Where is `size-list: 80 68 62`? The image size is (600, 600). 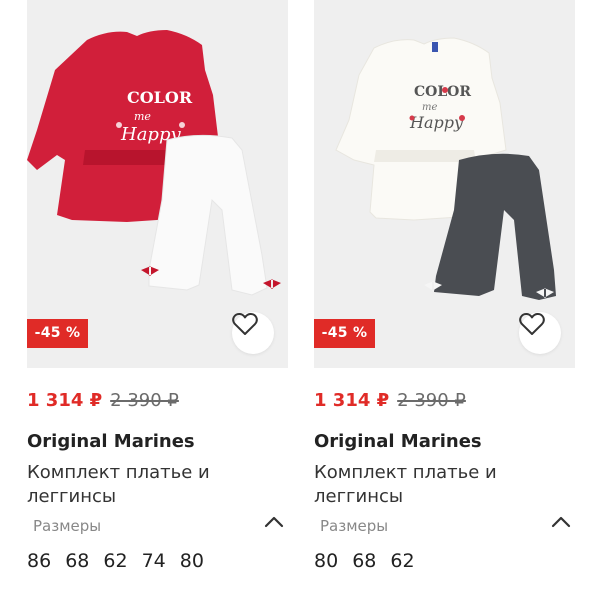
size-list: 80 68 62 is located at coordinates (371, 561).